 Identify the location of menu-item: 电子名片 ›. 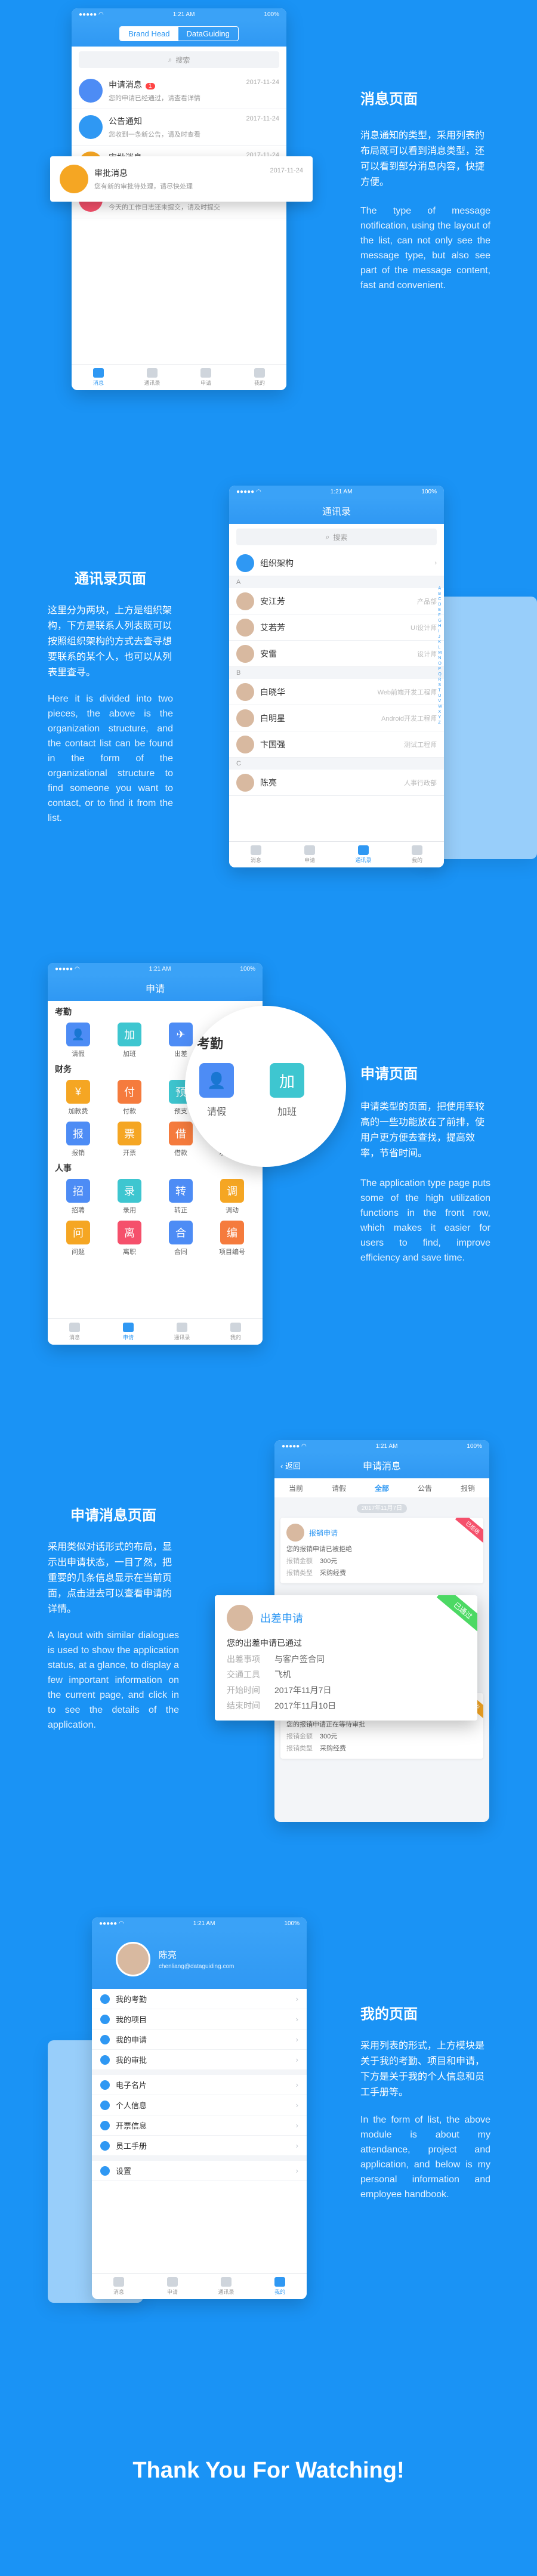
(199, 2085).